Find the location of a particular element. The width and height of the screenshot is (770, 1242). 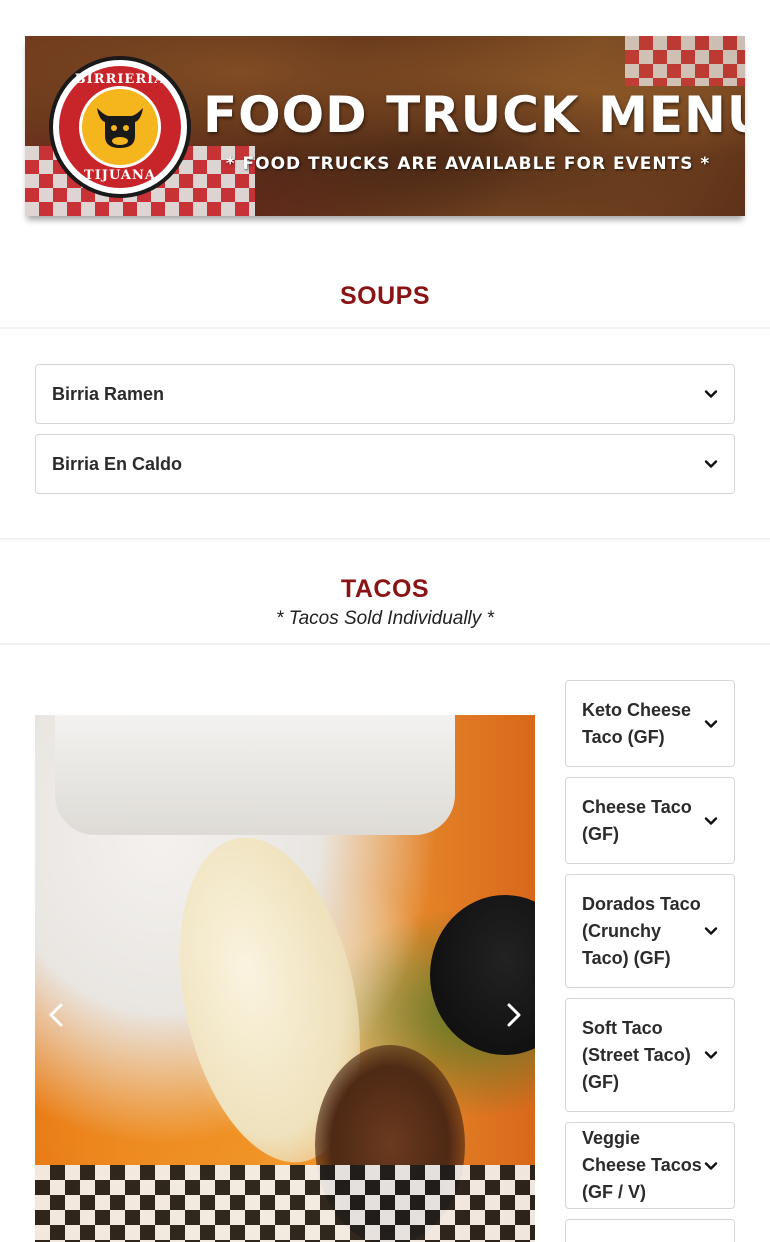

chevron-right-icon is located at coordinates (514, 1015).